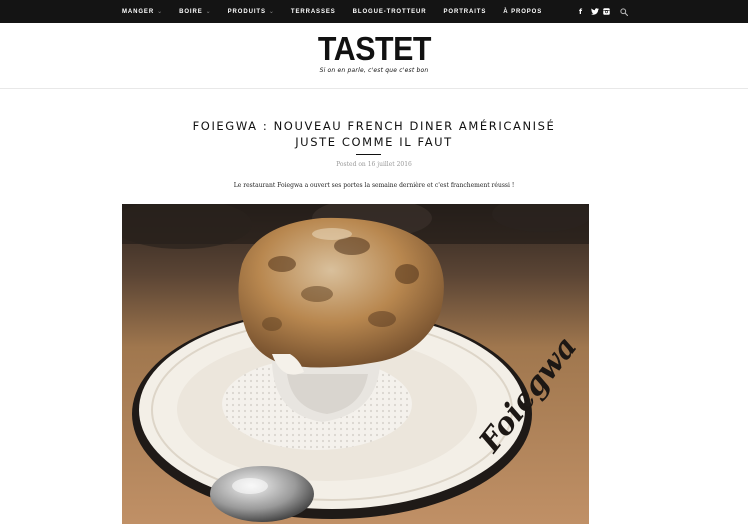 The image size is (748, 529). What do you see at coordinates (191, 11) in the screenshot?
I see `nav-item-label: BOIRE` at bounding box center [191, 11].